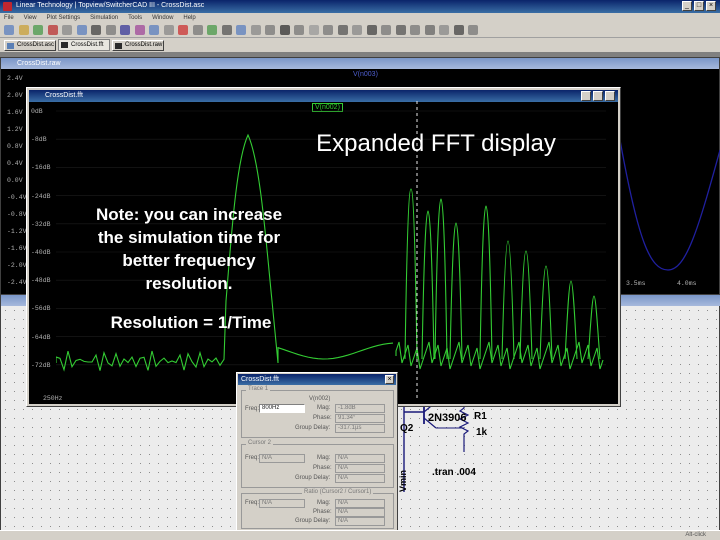 The width and height of the screenshot is (720, 540). I want to click on raw-y-tick: -2.4V, so click(17, 282).